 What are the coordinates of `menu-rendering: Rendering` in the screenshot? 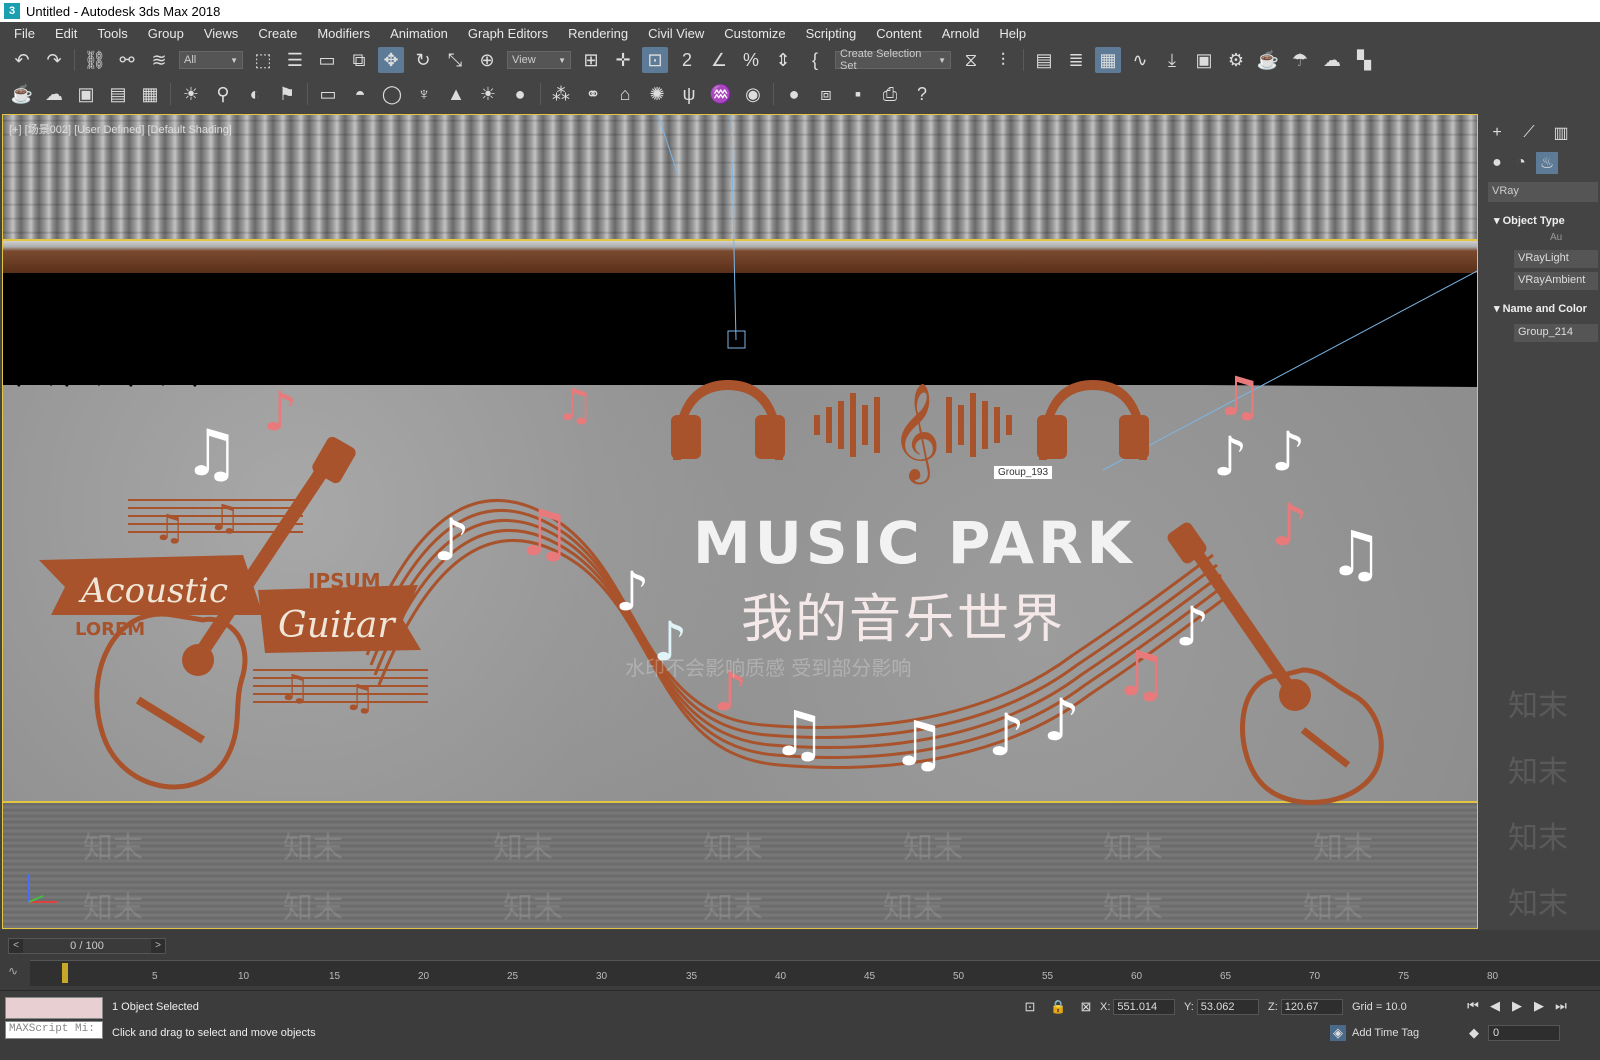 It's located at (598, 33).